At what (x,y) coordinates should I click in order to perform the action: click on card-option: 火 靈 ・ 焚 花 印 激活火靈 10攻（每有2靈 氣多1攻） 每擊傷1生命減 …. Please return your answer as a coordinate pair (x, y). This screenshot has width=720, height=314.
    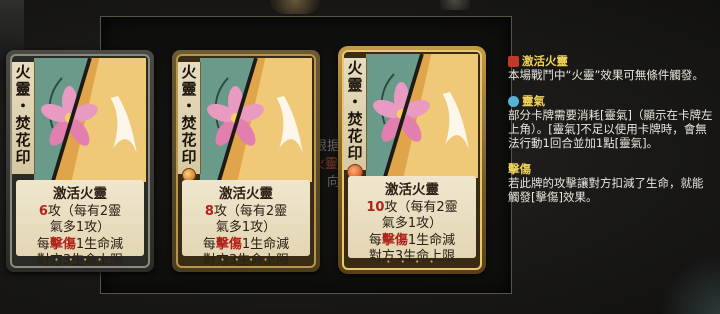
    Looking at the image, I should click on (412, 160).